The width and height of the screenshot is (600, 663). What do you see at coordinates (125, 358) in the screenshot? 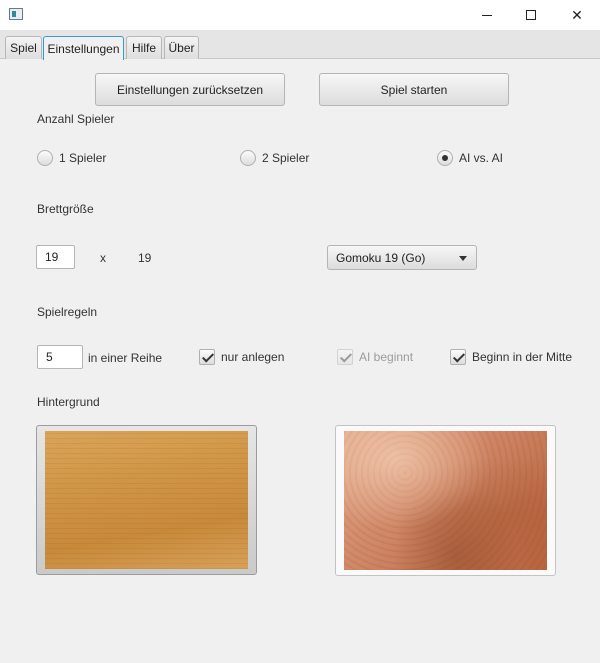
I see `row-count-suffix: in einer Reihe` at bounding box center [125, 358].